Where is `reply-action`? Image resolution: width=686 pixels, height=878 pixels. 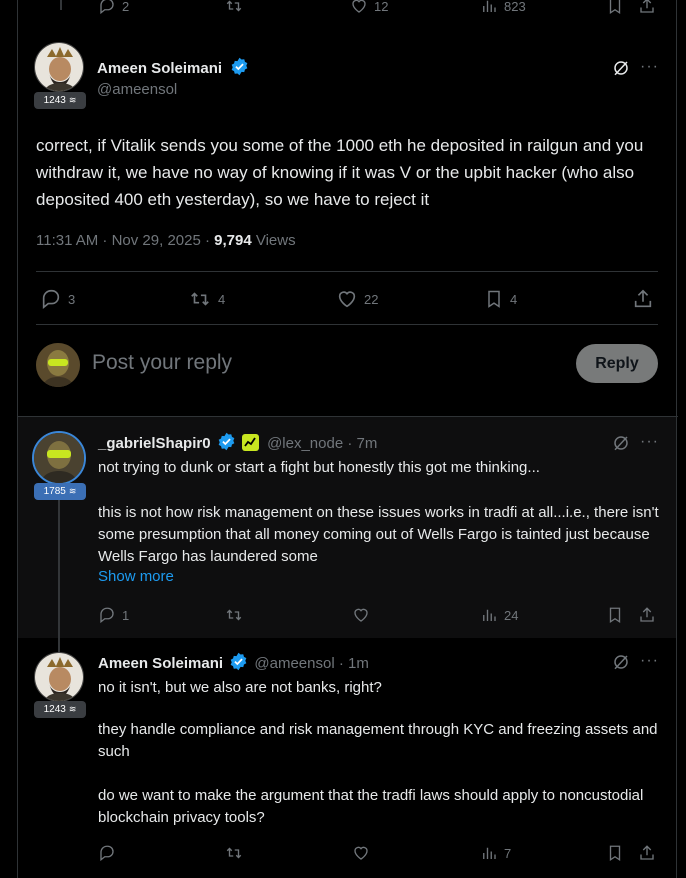
reply-action is located at coordinates (107, 853).